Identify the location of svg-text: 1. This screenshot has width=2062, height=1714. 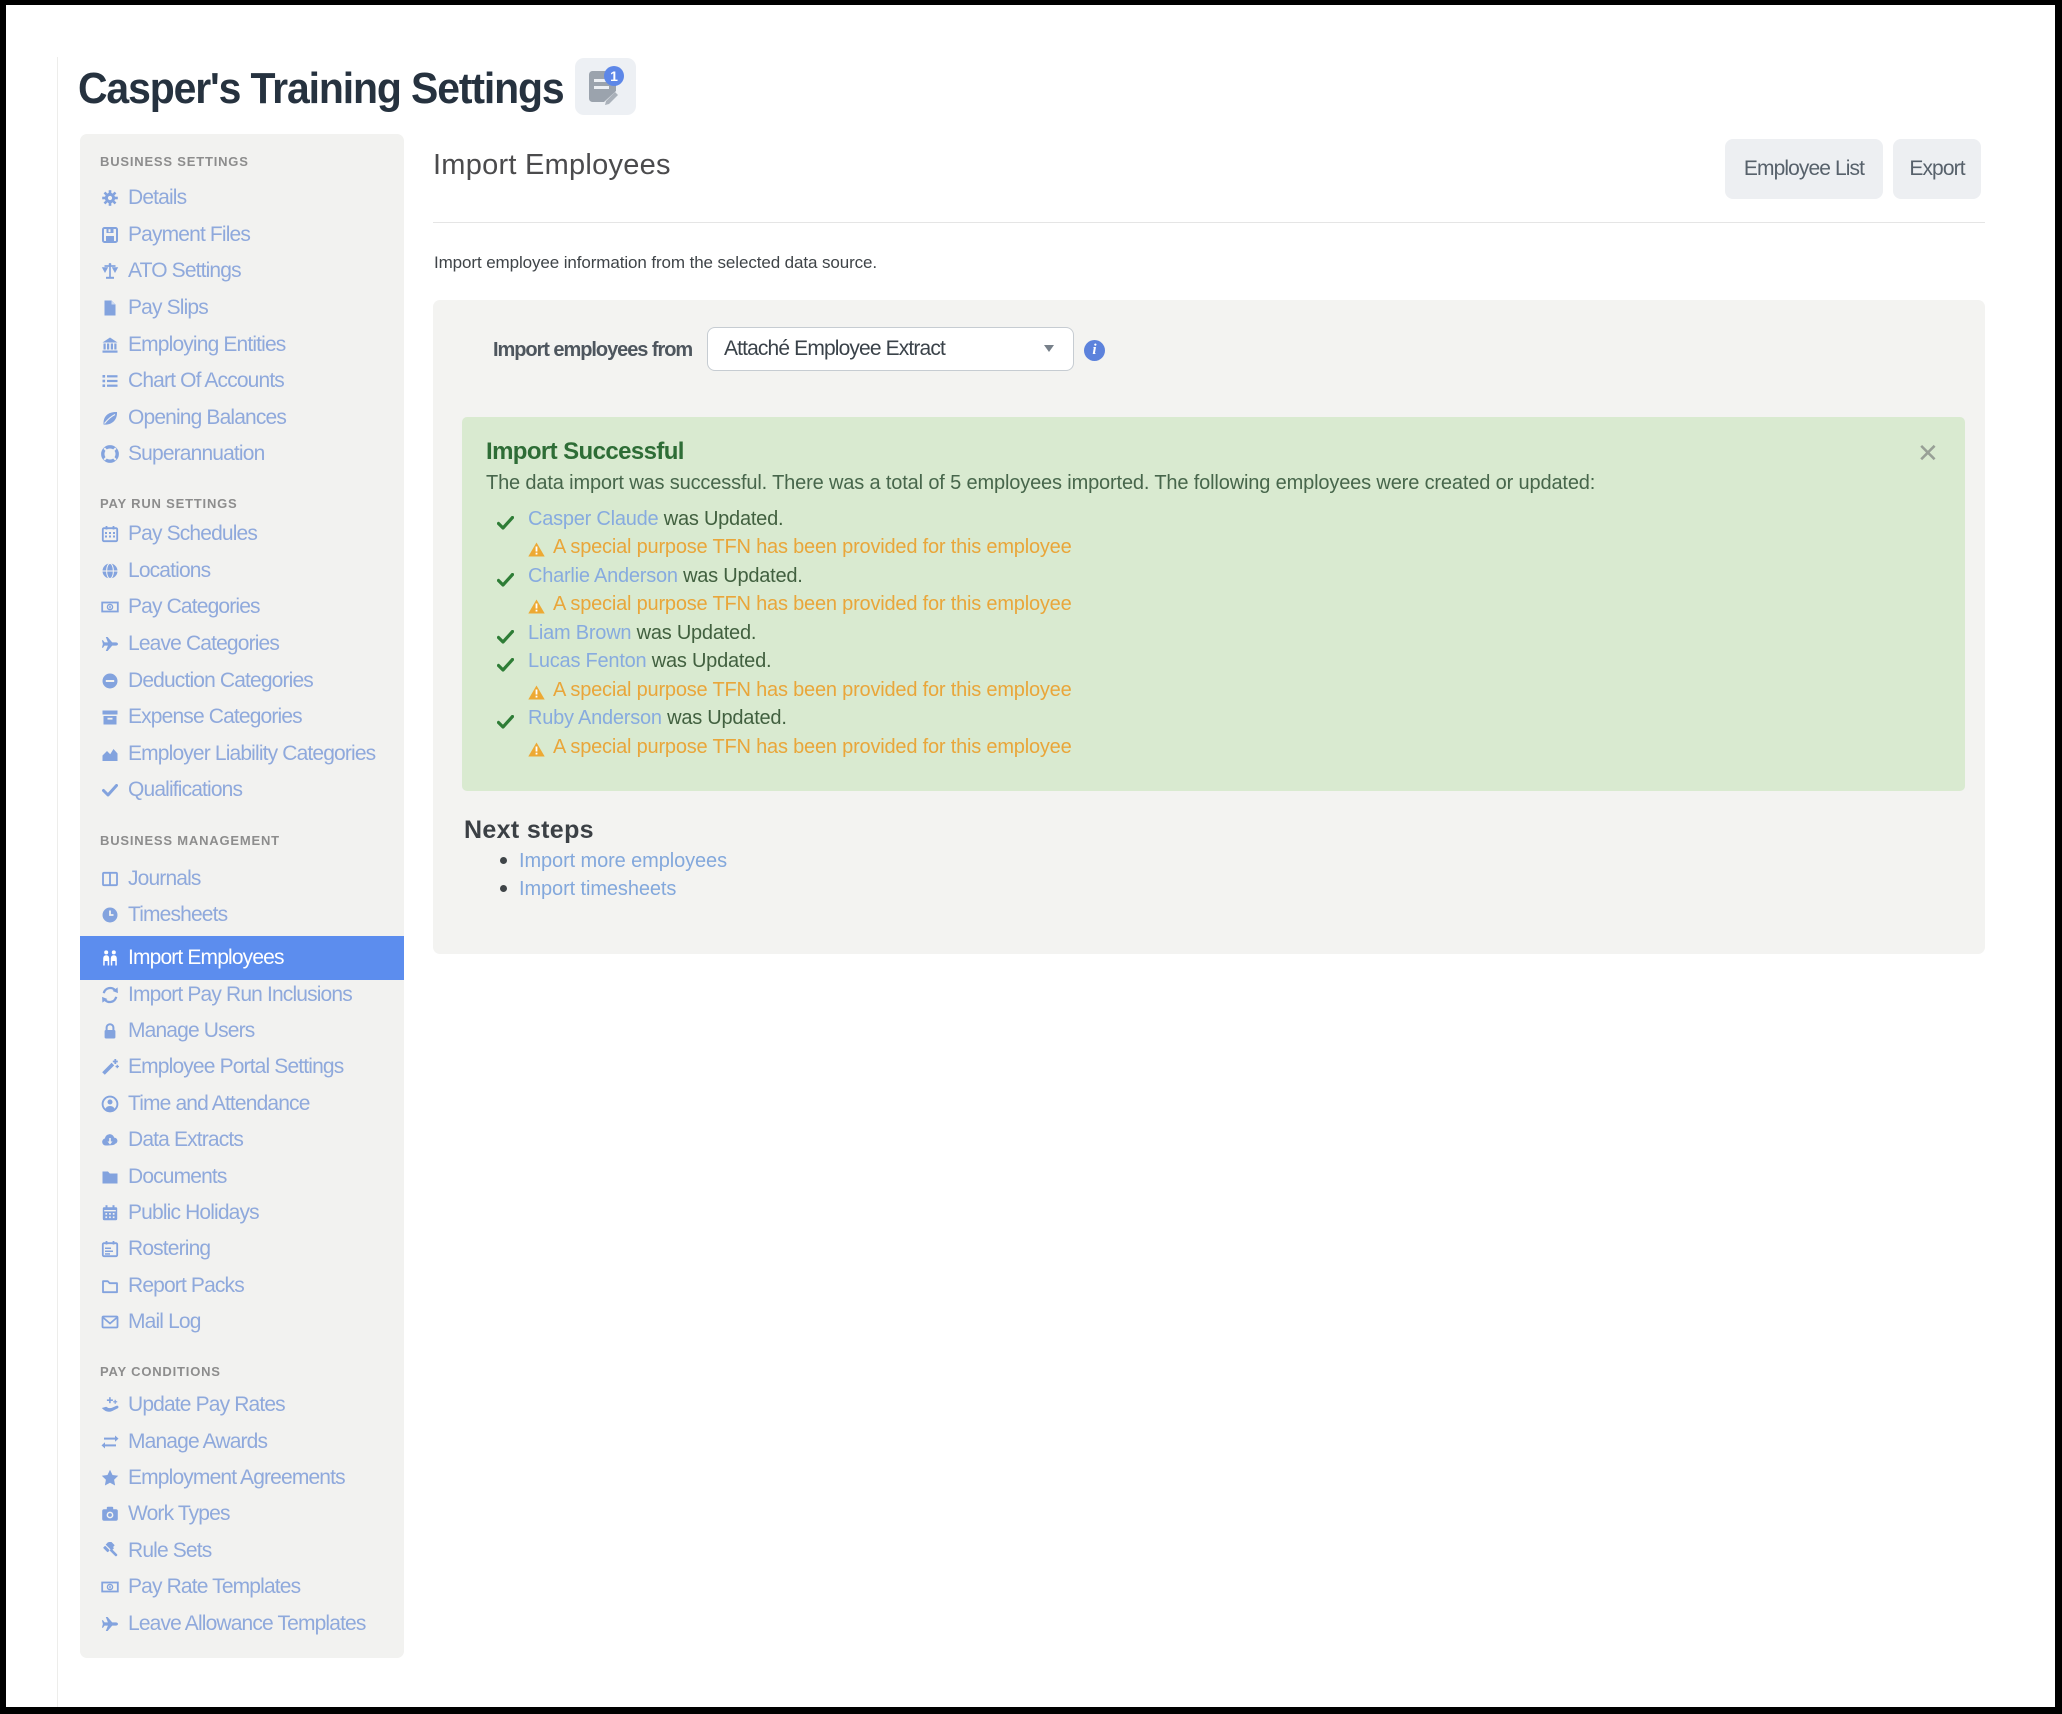
(614, 76).